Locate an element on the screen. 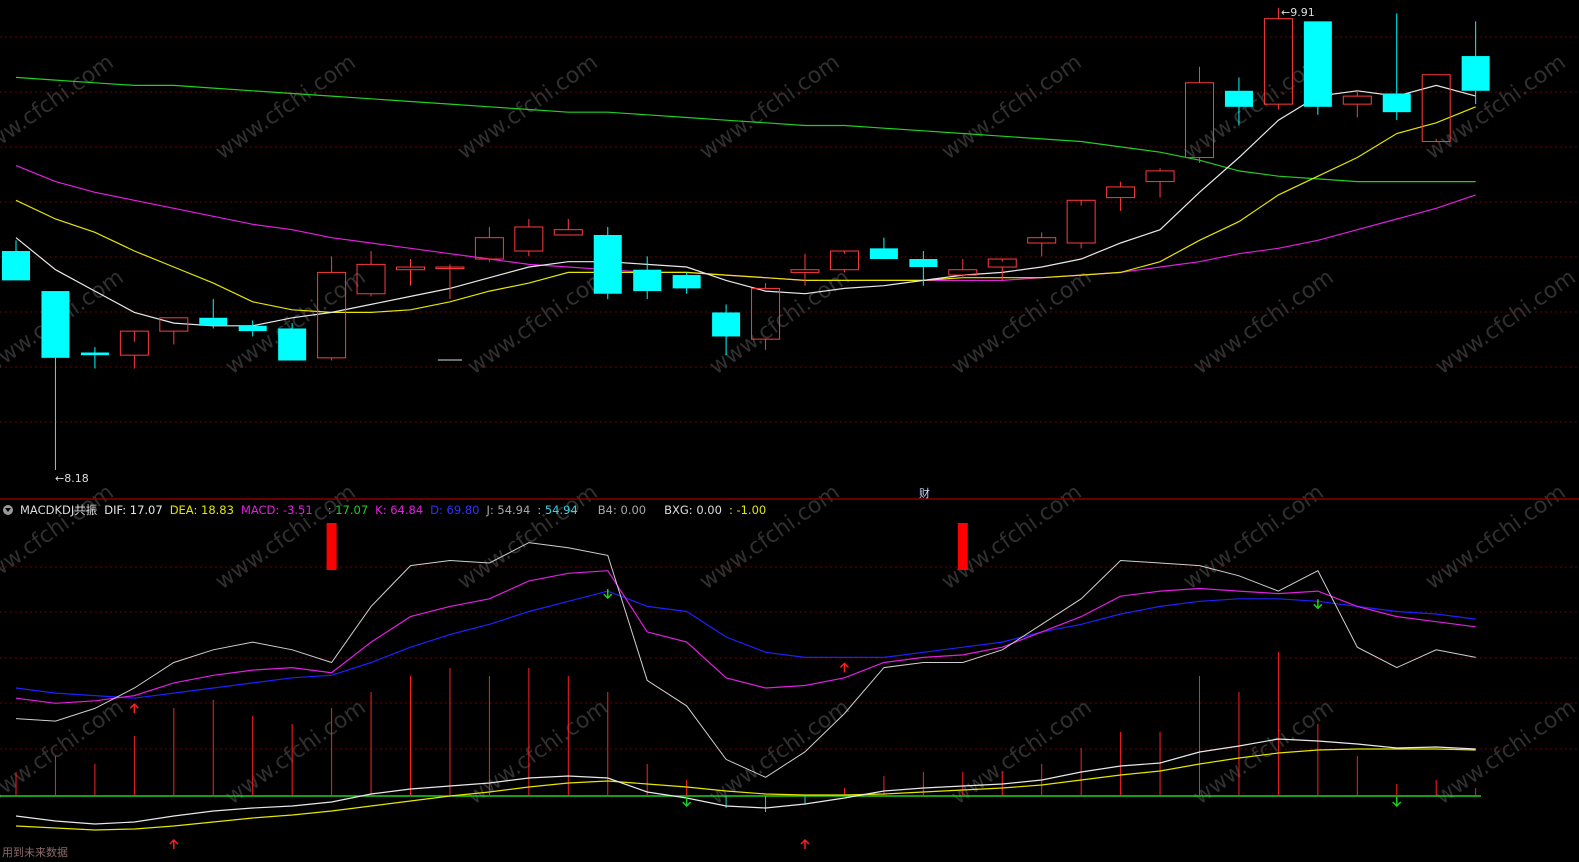 Image resolution: width=1579 pixels, height=862 pixels. unnamed2-value: : 54.94 is located at coordinates (557, 510).